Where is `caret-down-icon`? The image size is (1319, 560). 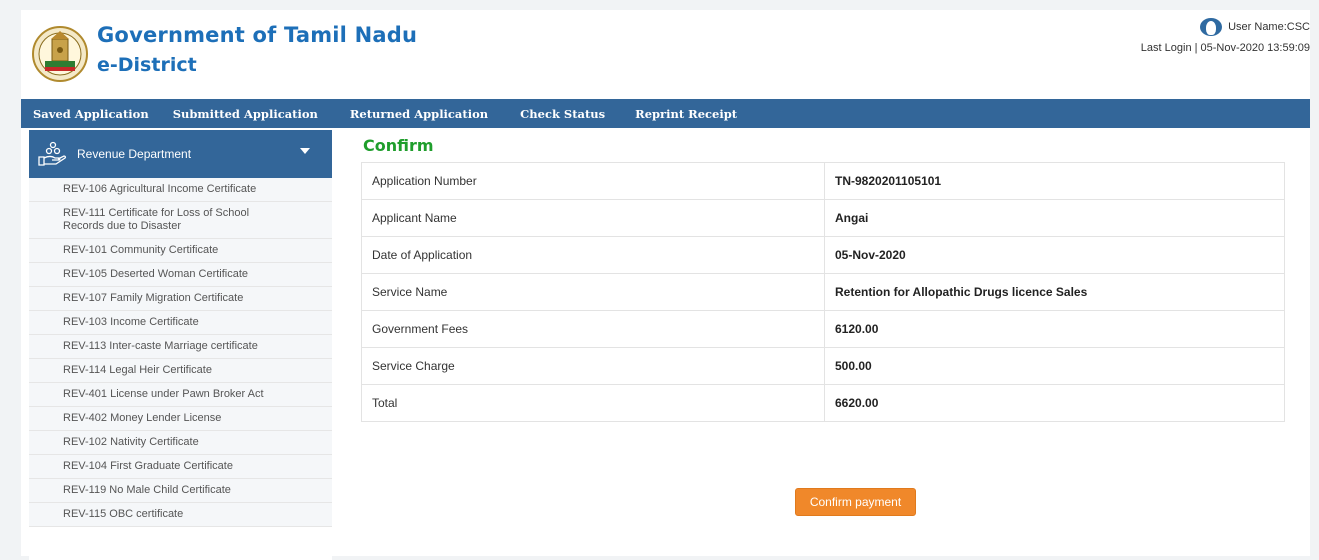
caret-down-icon is located at coordinates (305, 151).